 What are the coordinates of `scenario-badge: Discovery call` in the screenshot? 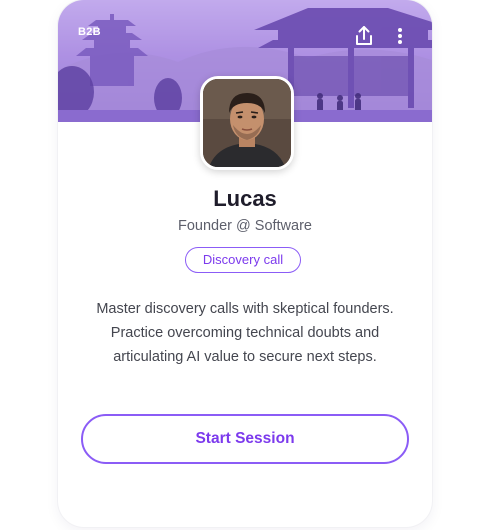 It's located at (243, 260).